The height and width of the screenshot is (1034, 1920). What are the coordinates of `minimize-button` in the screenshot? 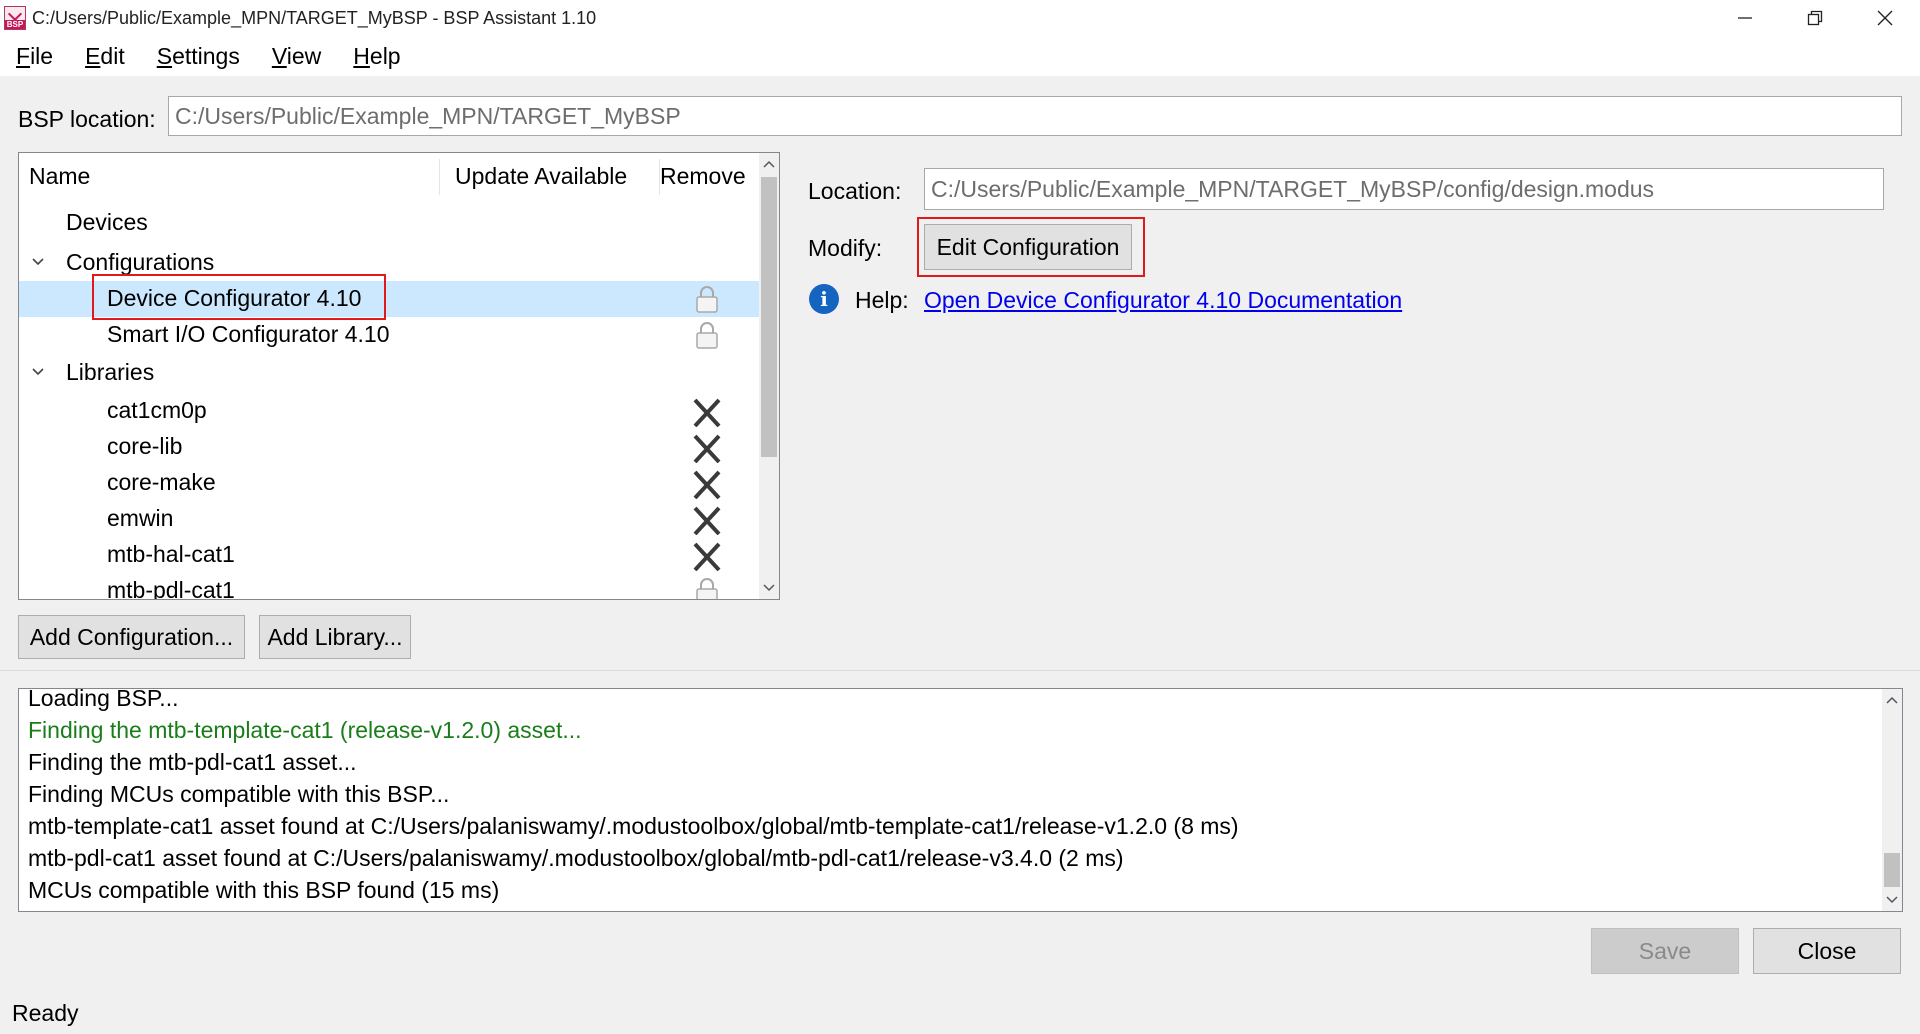 It's located at (1745, 18).